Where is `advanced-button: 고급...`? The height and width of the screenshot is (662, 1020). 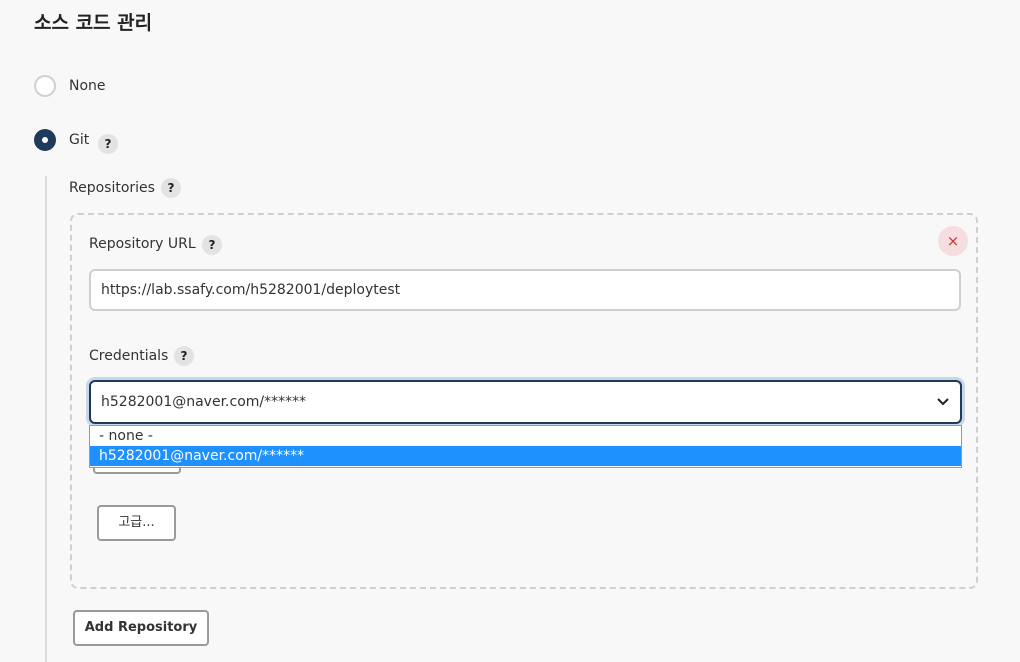
advanced-button: 고급... is located at coordinates (136, 523).